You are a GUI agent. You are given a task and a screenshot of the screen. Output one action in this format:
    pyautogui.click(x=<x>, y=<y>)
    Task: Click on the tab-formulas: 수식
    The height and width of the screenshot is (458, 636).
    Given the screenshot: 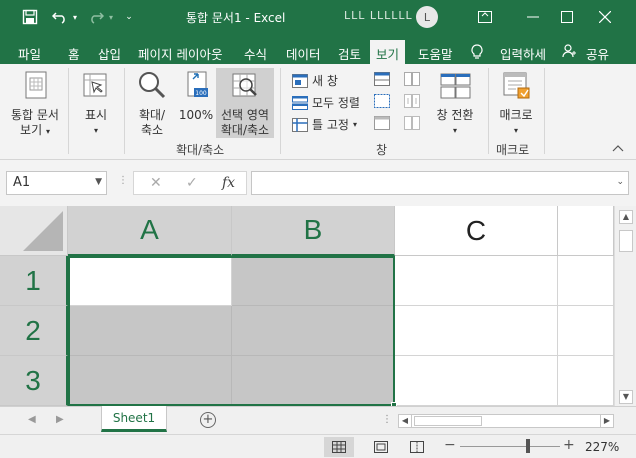 What is the action you would take?
    pyautogui.click(x=255, y=52)
    